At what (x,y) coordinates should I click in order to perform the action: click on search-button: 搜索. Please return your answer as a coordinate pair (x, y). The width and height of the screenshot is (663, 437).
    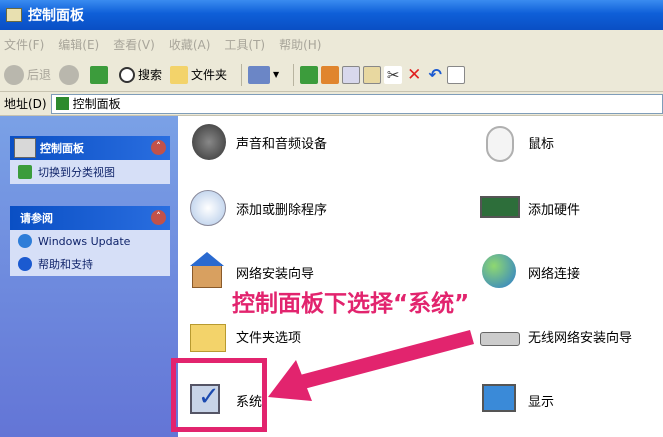
    Looking at the image, I should click on (140, 74).